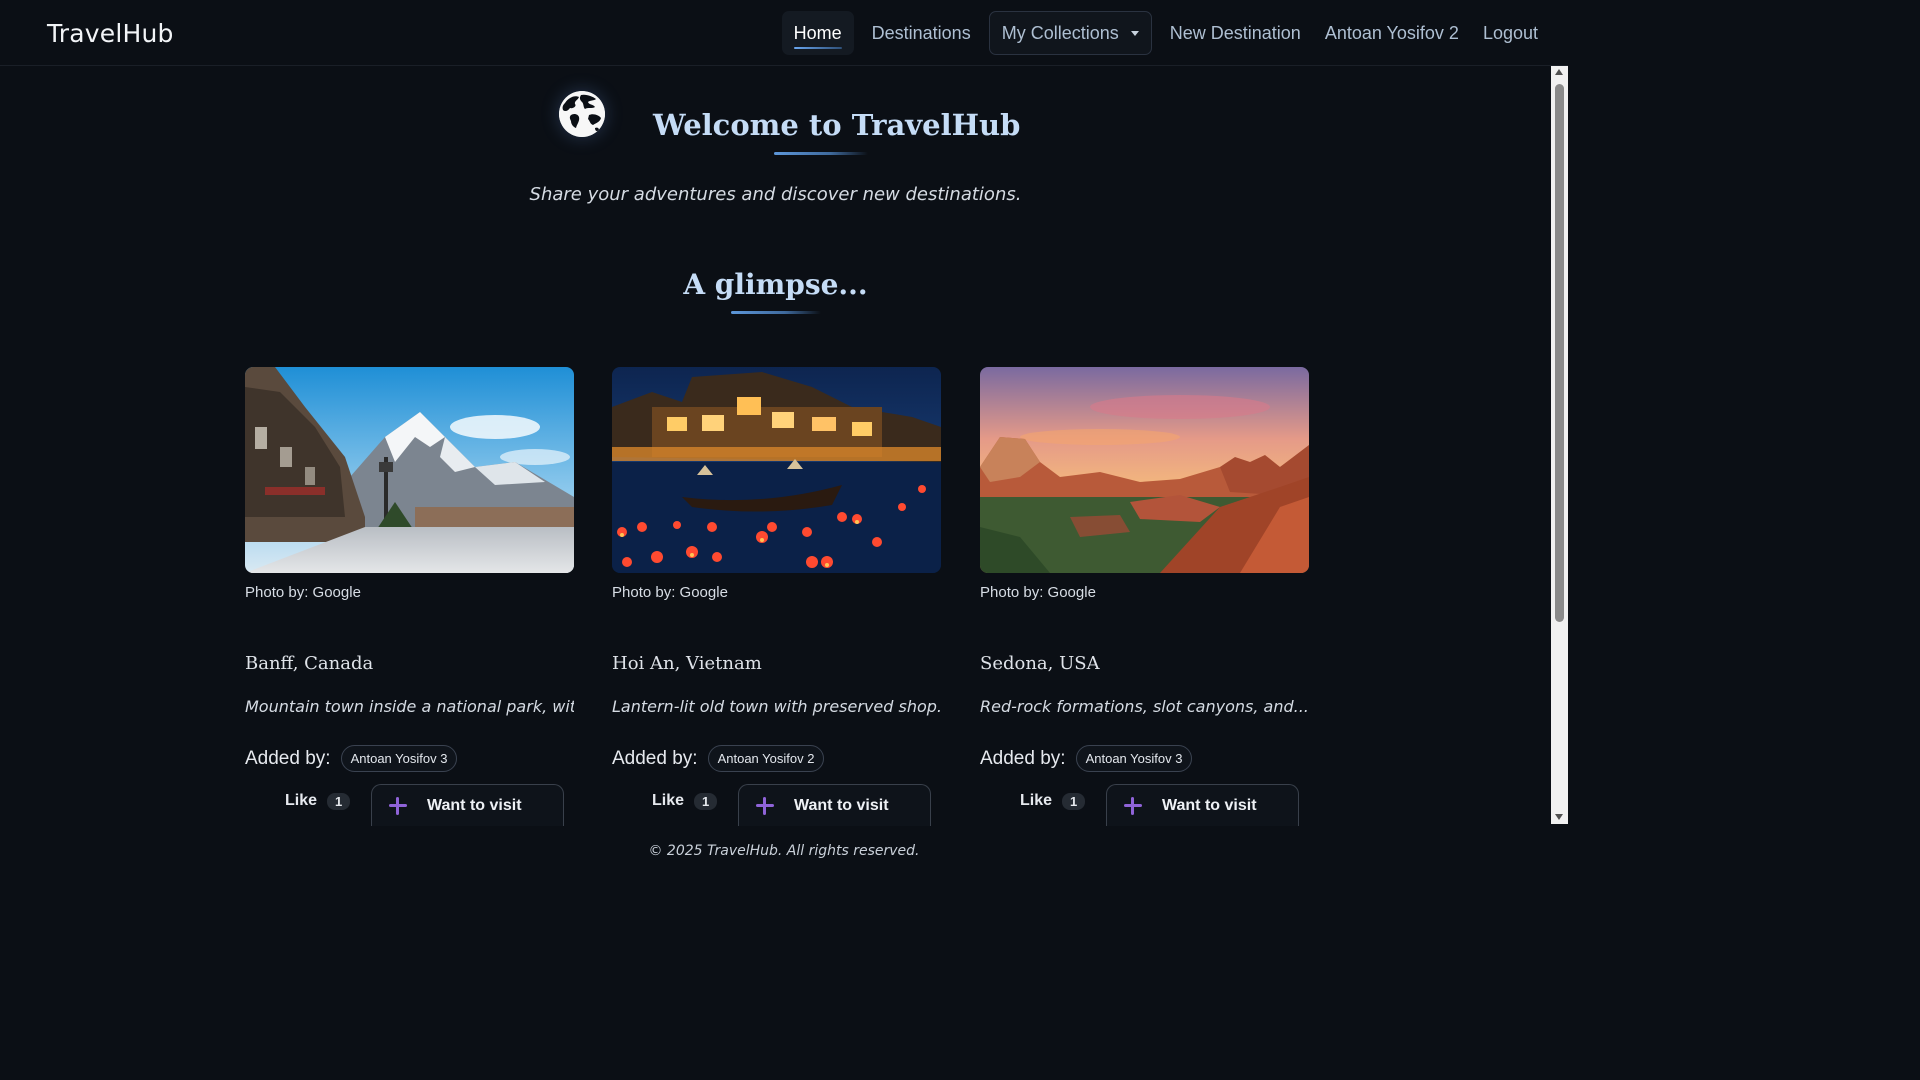 This screenshot has height=1080, width=1920. I want to click on nav-destinations: Destinations, so click(921, 33).